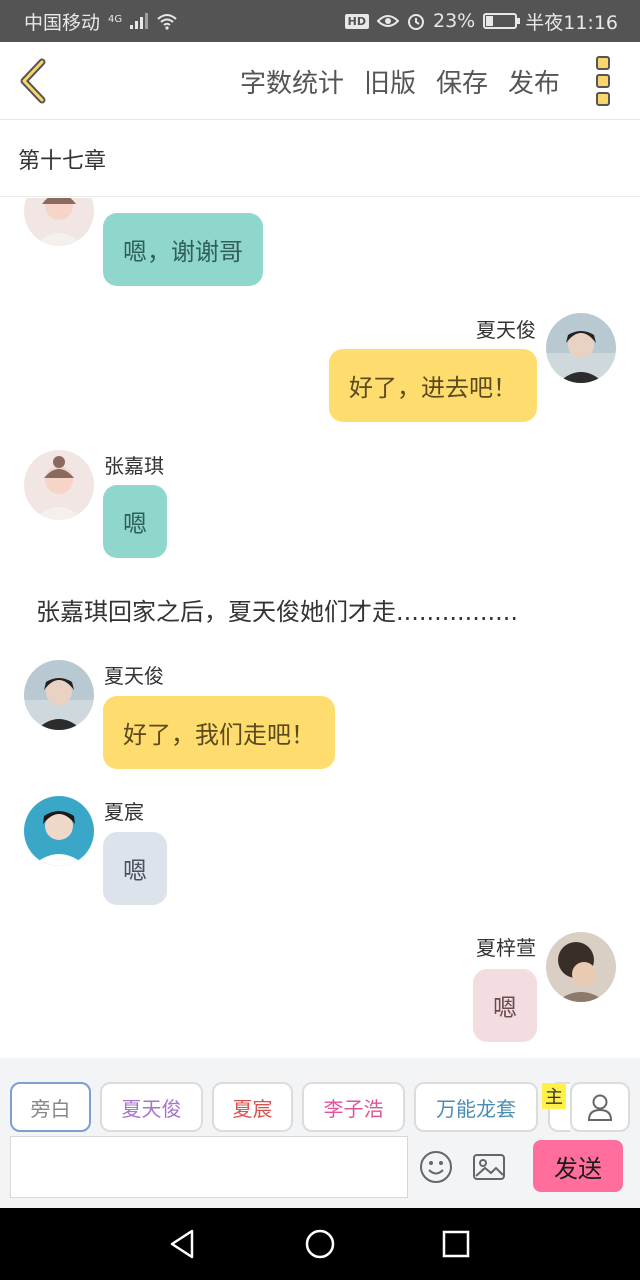 This screenshot has height=1280, width=640. What do you see at coordinates (436, 1167) in the screenshot?
I see `emoji-icon` at bounding box center [436, 1167].